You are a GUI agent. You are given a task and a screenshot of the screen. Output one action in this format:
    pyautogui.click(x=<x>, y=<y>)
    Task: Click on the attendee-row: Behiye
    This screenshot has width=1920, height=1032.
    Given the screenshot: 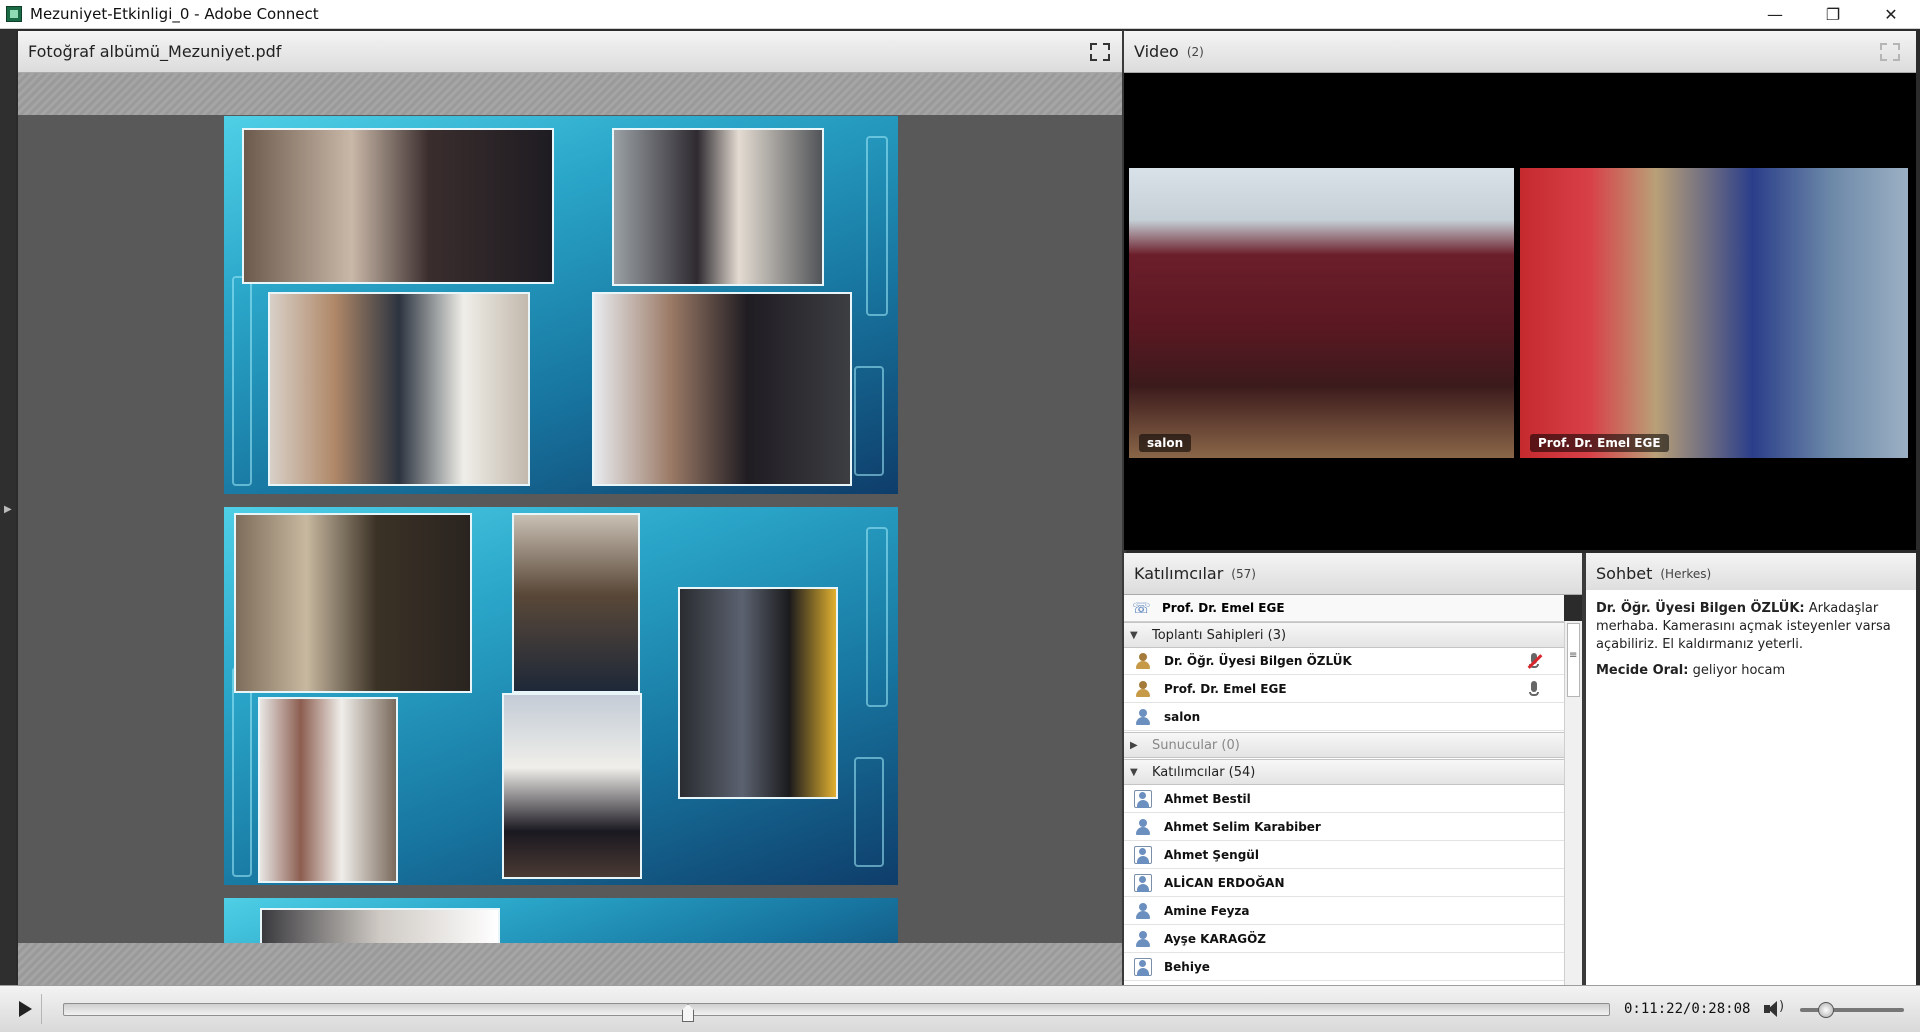 What is the action you would take?
    pyautogui.click(x=1344, y=967)
    